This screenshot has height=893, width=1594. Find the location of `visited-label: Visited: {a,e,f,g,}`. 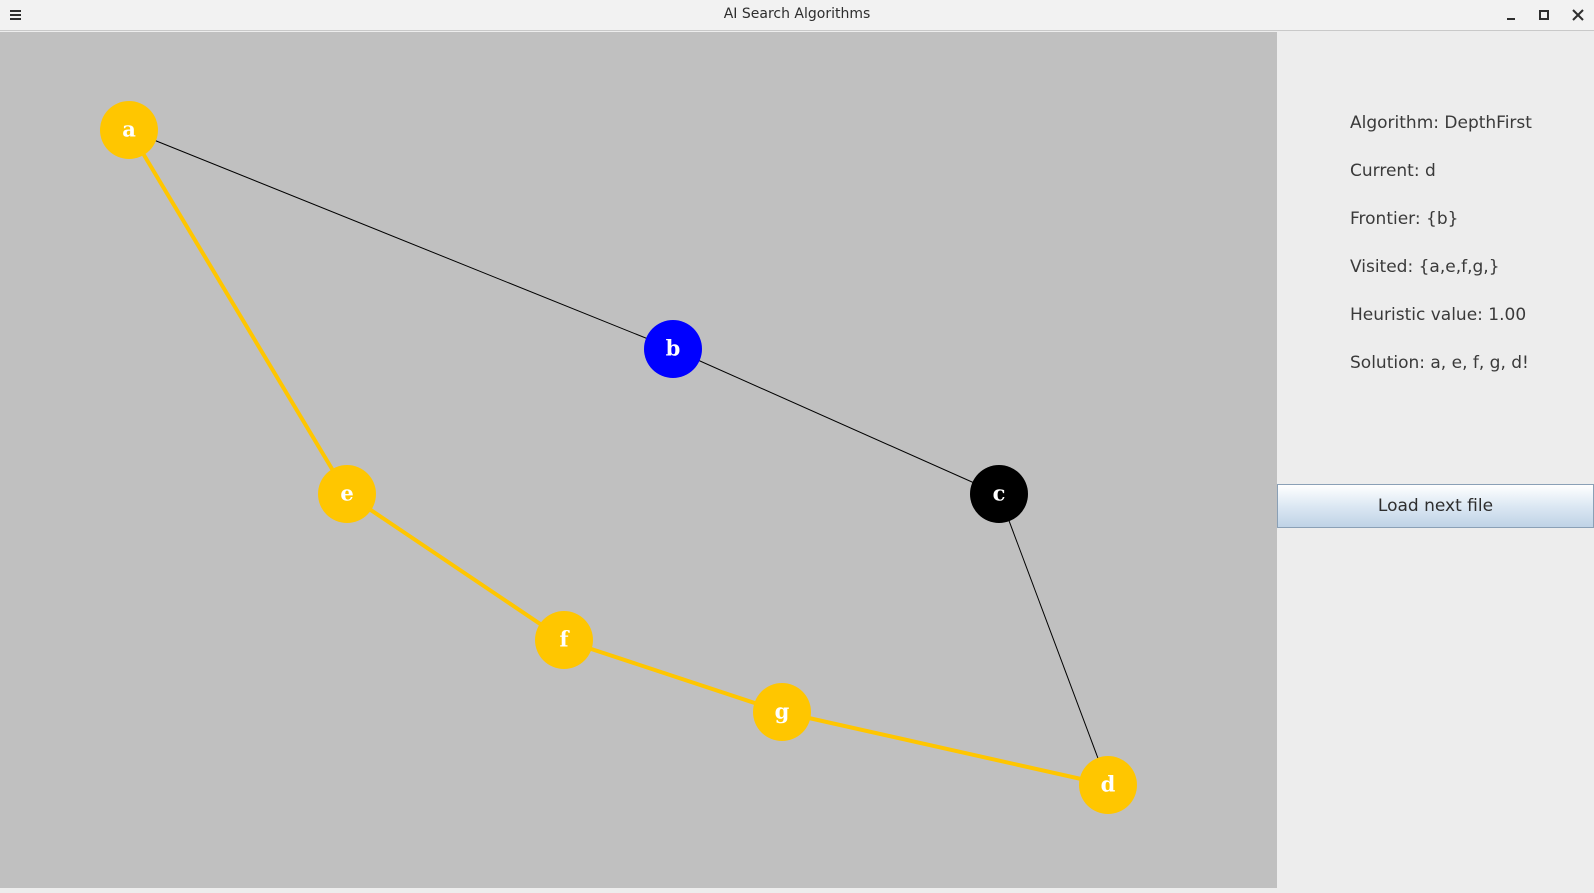

visited-label: Visited: {a,e,f,g,} is located at coordinates (1425, 267).